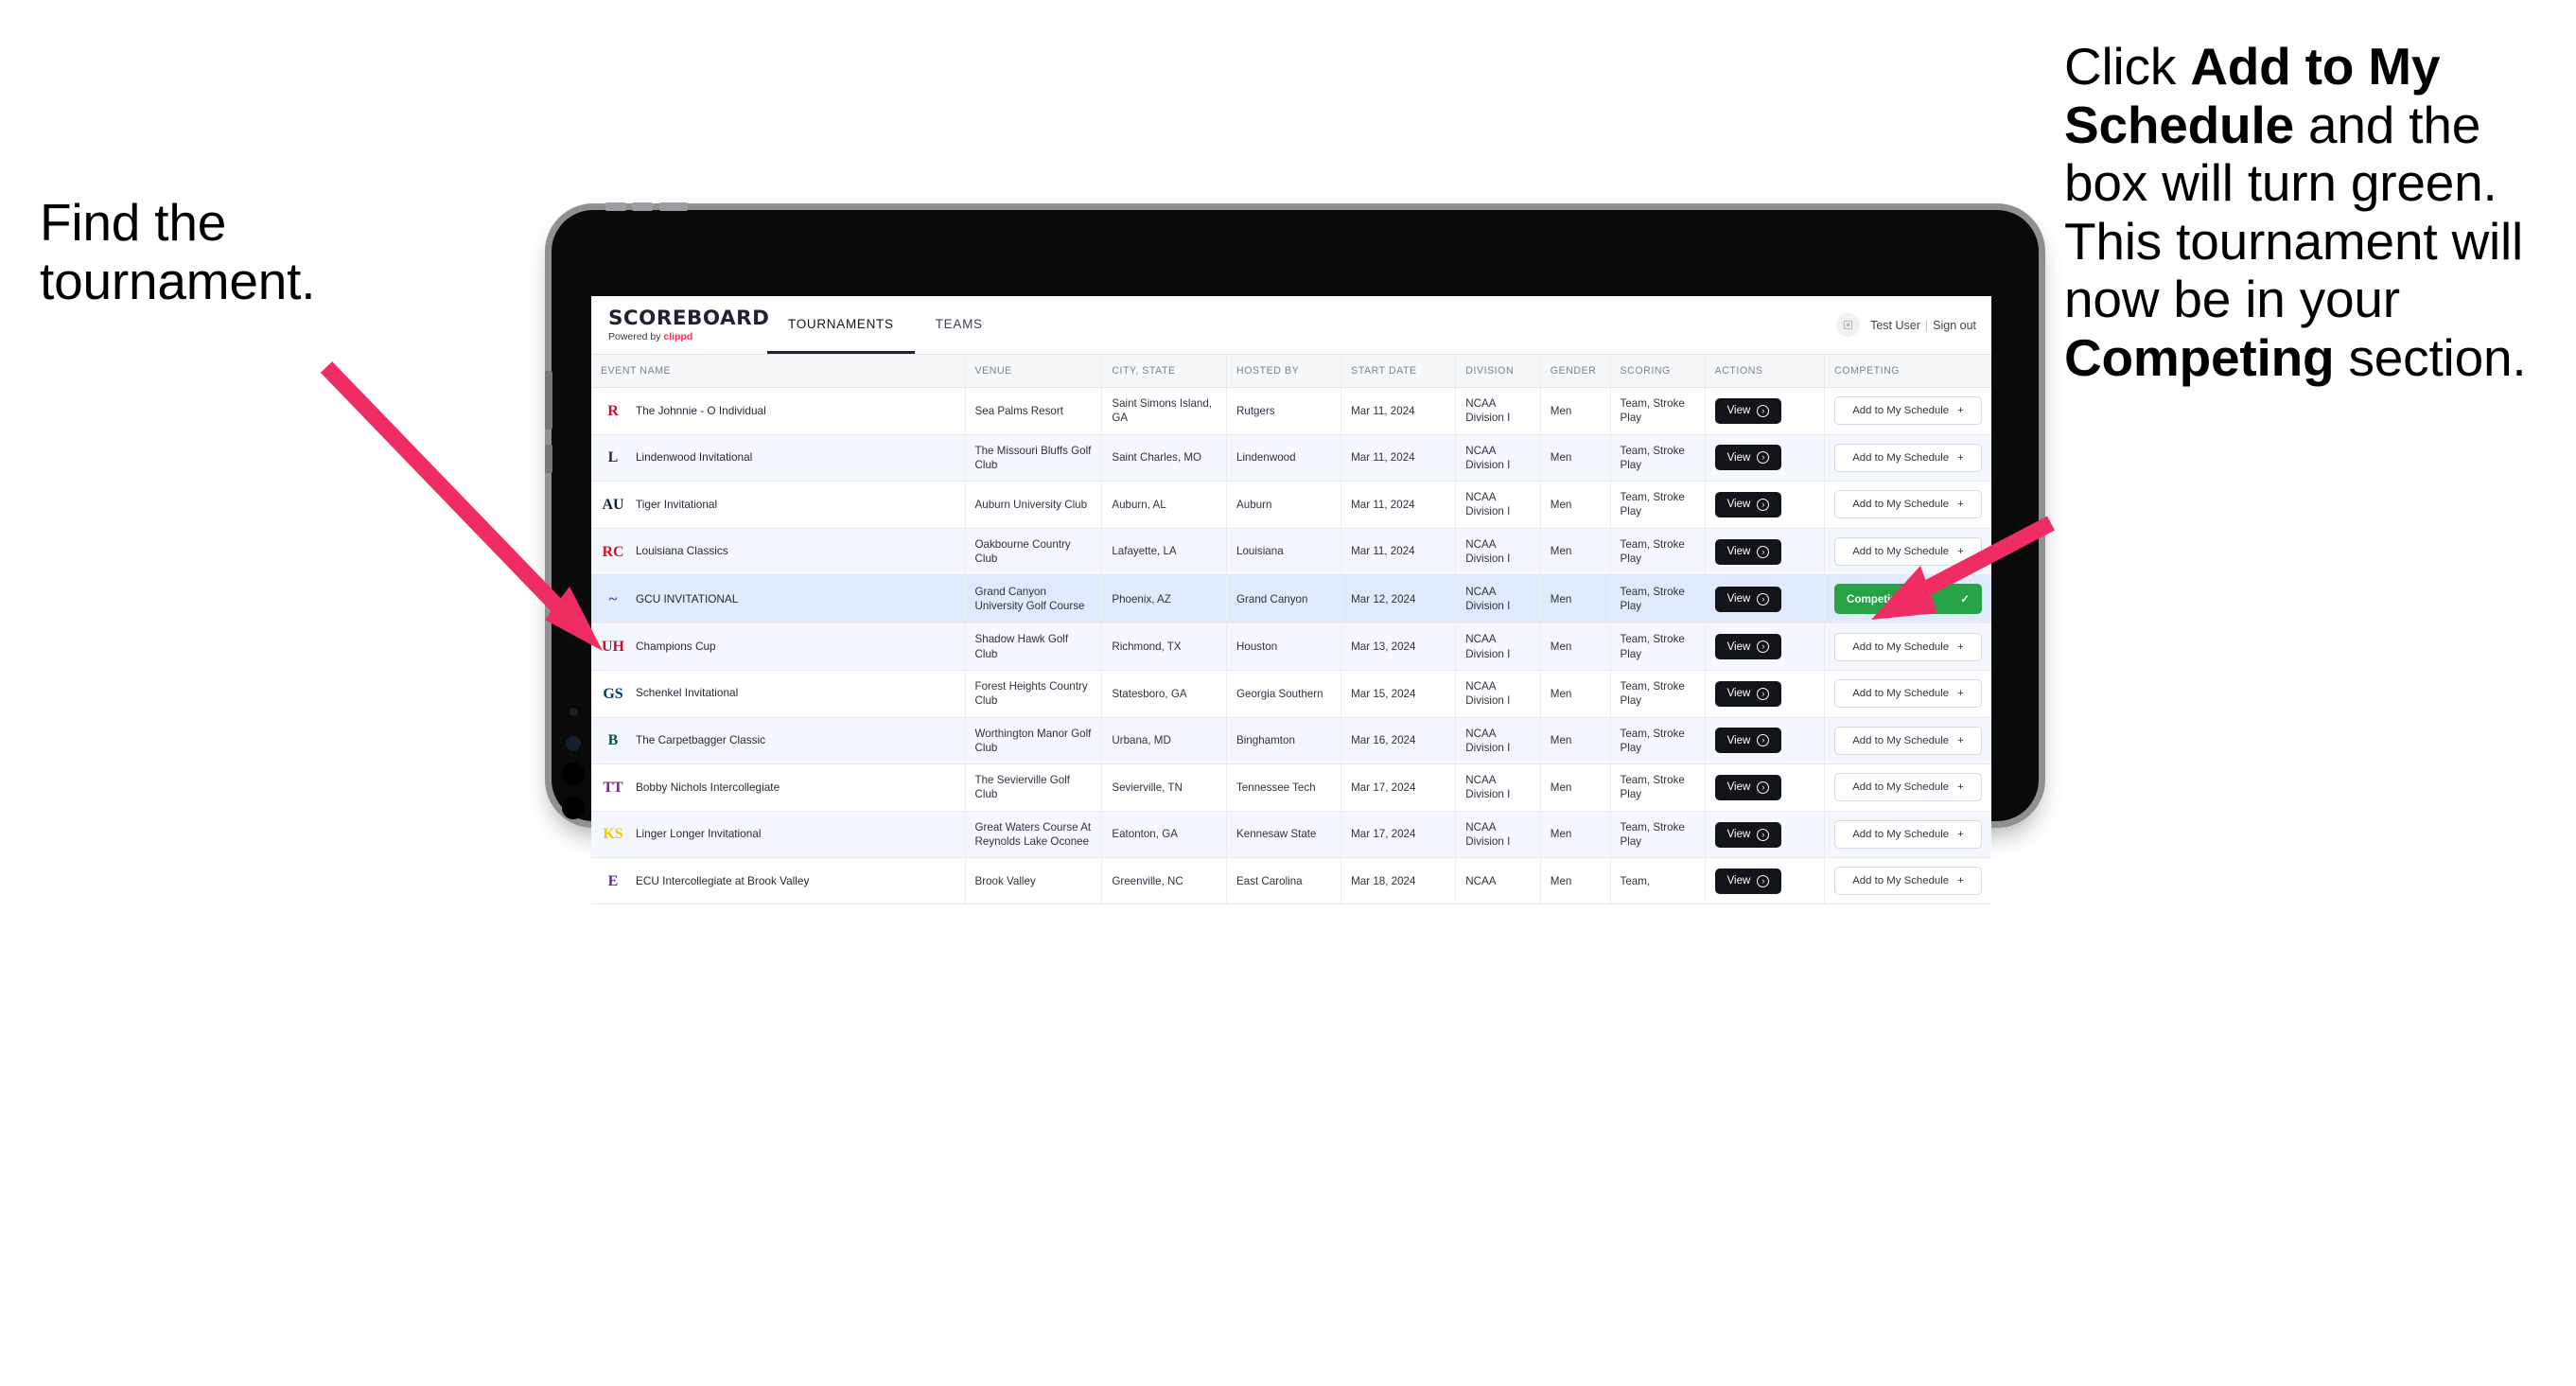  I want to click on brand-subtitle: Powered by clippd, so click(684, 336).